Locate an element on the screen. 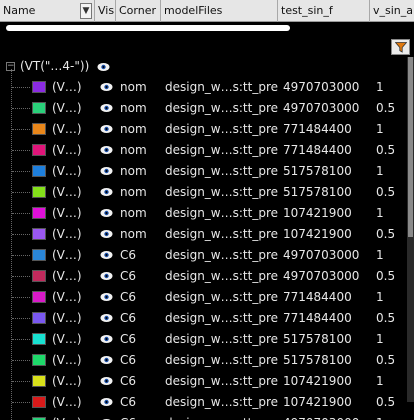  table-row: (V…) nom design_w…s:tt_pre 107421900 0.5 is located at coordinates (207, 234).